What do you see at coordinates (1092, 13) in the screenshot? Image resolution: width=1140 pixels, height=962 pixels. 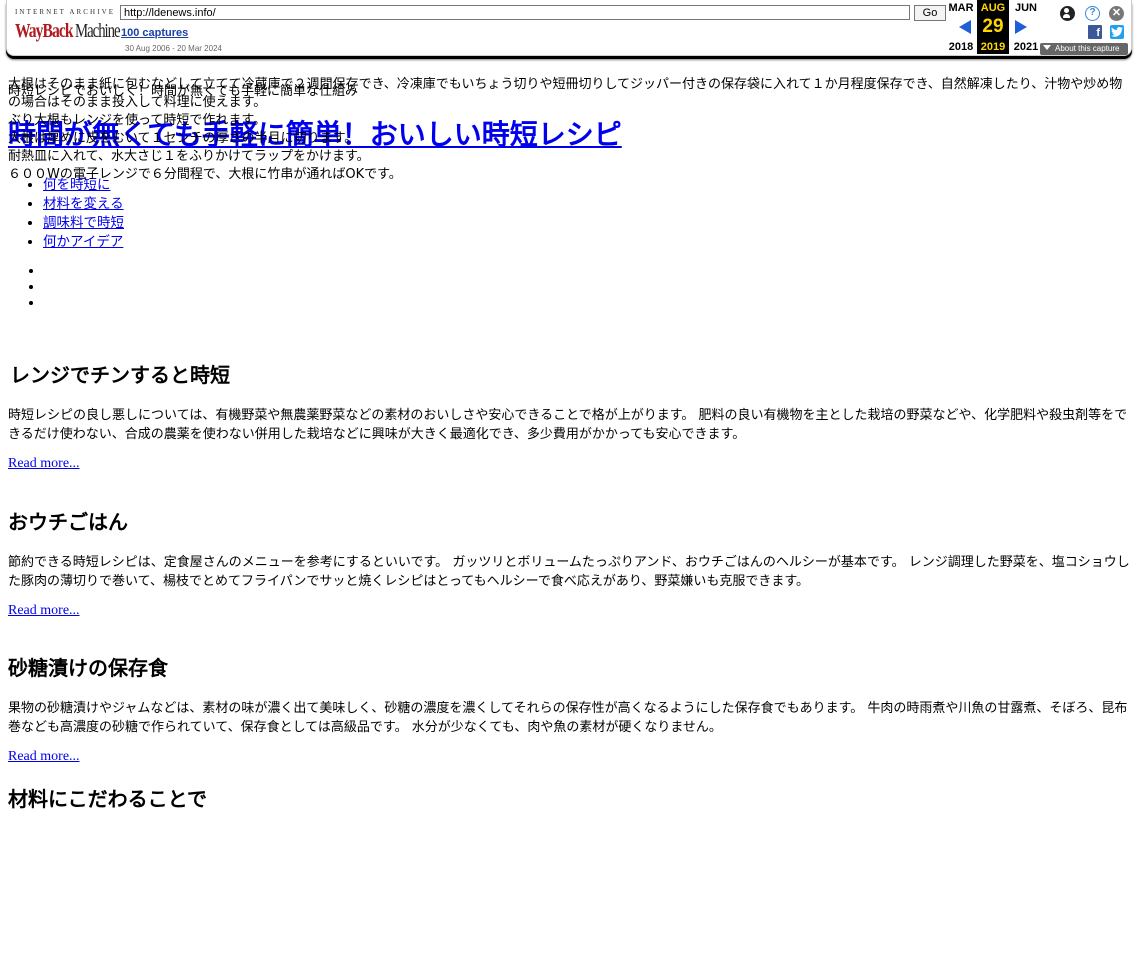 I see `help-icon: ?` at bounding box center [1092, 13].